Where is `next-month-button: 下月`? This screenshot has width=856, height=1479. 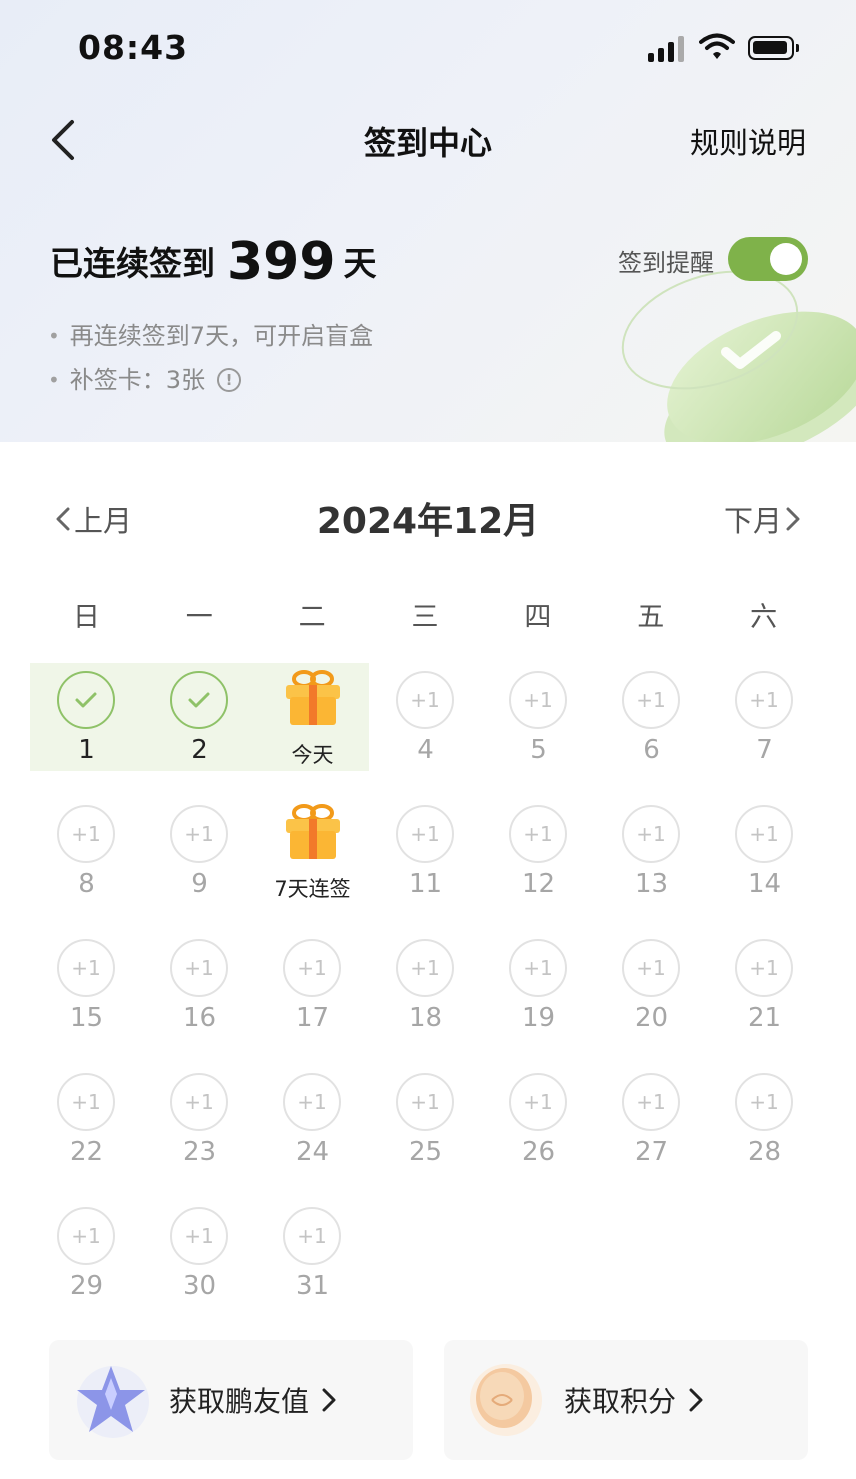 next-month-button: 下月 is located at coordinates (764, 519).